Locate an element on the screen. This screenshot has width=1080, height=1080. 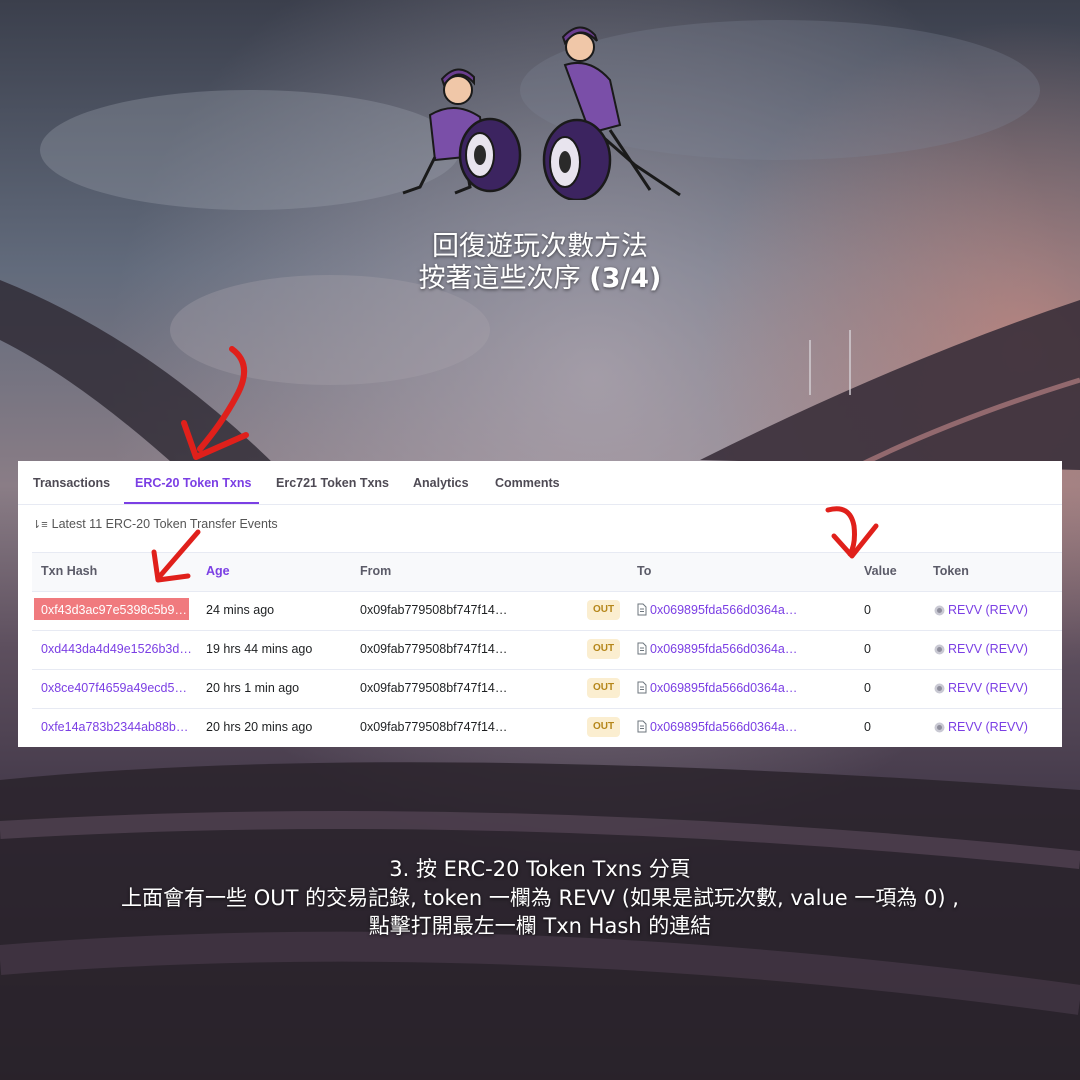
txn-age: 19 hrs 44 mins ago is located at coordinates (259, 649).